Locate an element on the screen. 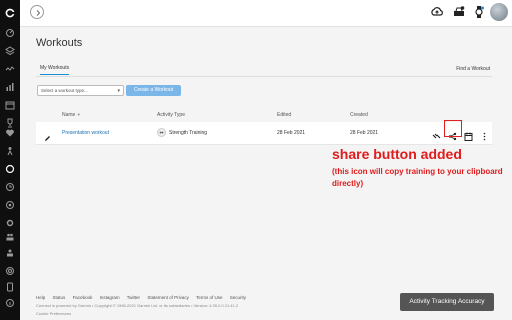  garmin-logo-icon is located at coordinates (10, 11).